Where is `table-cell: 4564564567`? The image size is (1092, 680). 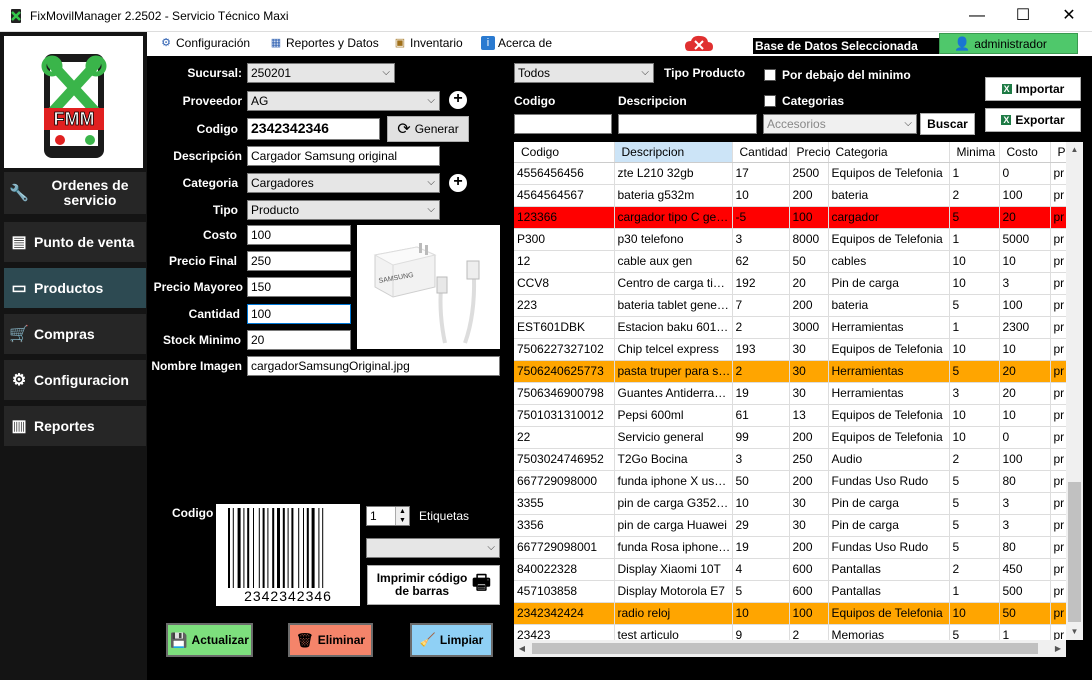
table-cell: 4564564567 is located at coordinates (564, 195).